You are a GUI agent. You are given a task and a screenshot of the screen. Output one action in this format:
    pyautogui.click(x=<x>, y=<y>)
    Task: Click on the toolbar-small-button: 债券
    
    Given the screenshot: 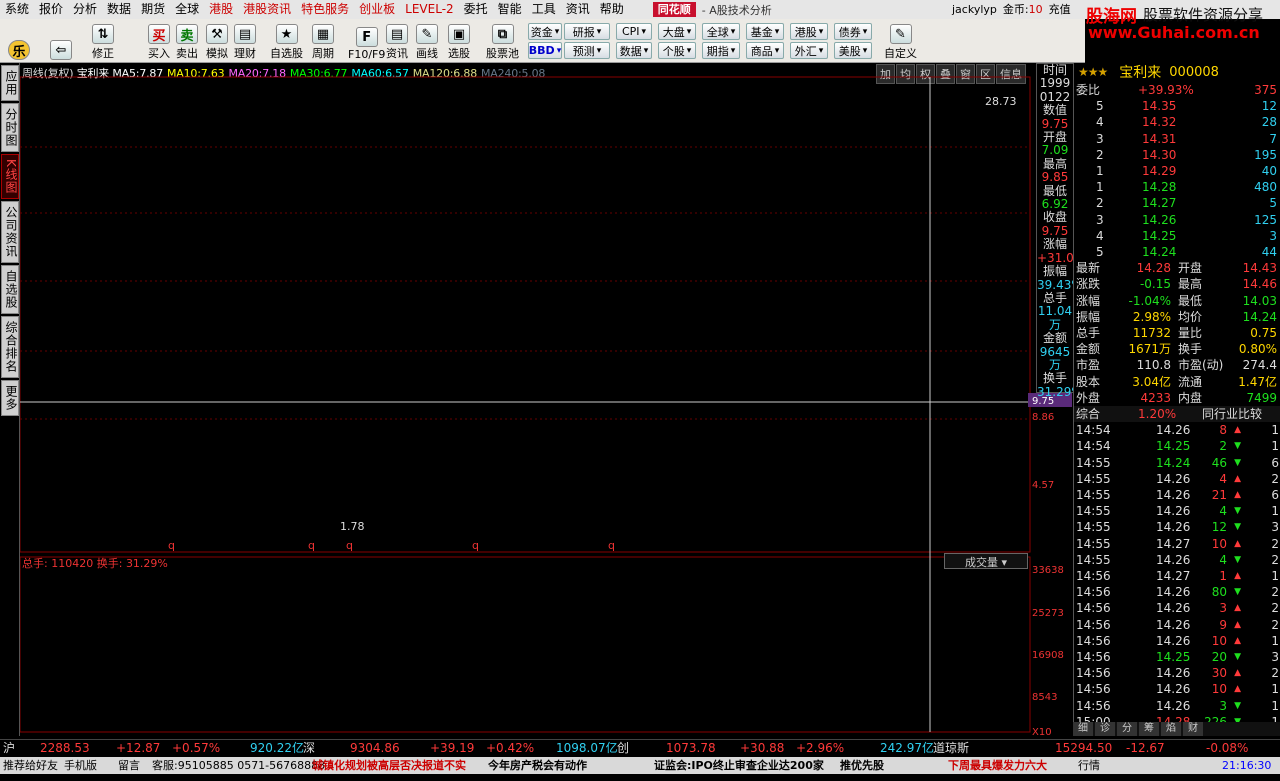 What is the action you would take?
    pyautogui.click(x=853, y=31)
    